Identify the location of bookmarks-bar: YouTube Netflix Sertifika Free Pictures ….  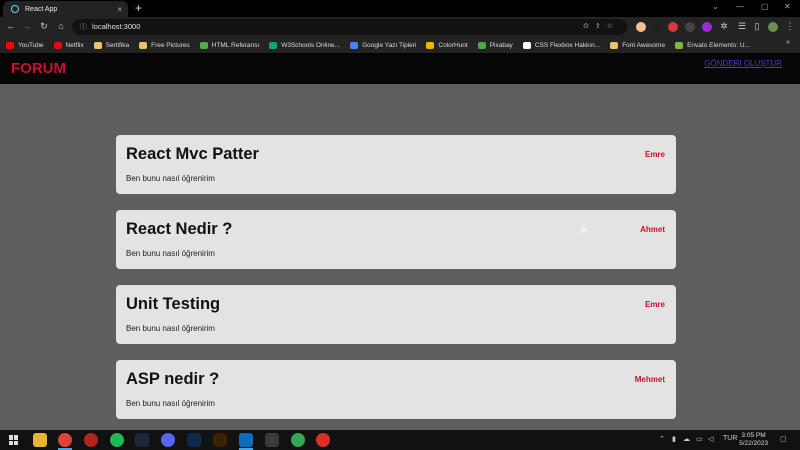
(400, 45).